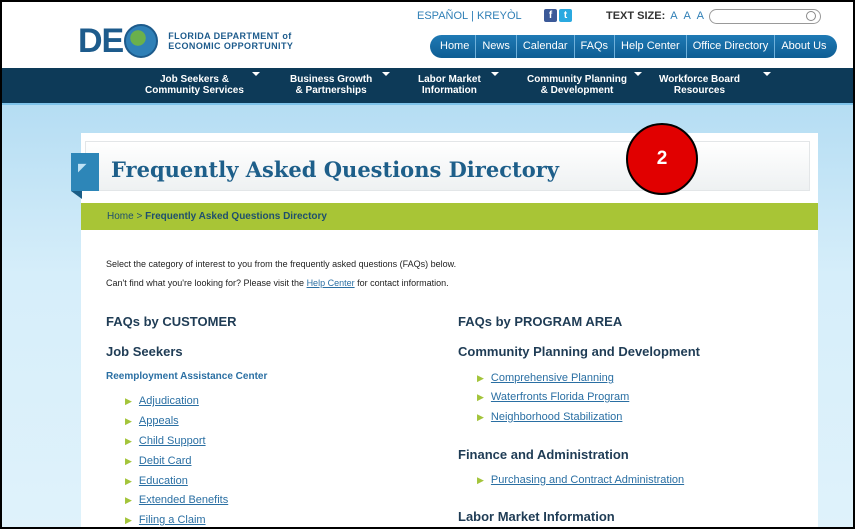  I want to click on mainnav-community-planning: Community Planning & Development, so click(577, 85).